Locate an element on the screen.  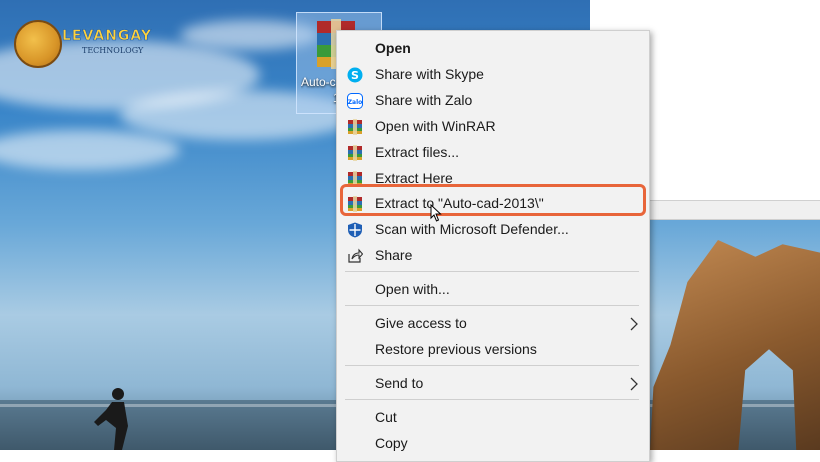
menu-item-restore-versions: Restore previous versions is located at coordinates (493, 350).